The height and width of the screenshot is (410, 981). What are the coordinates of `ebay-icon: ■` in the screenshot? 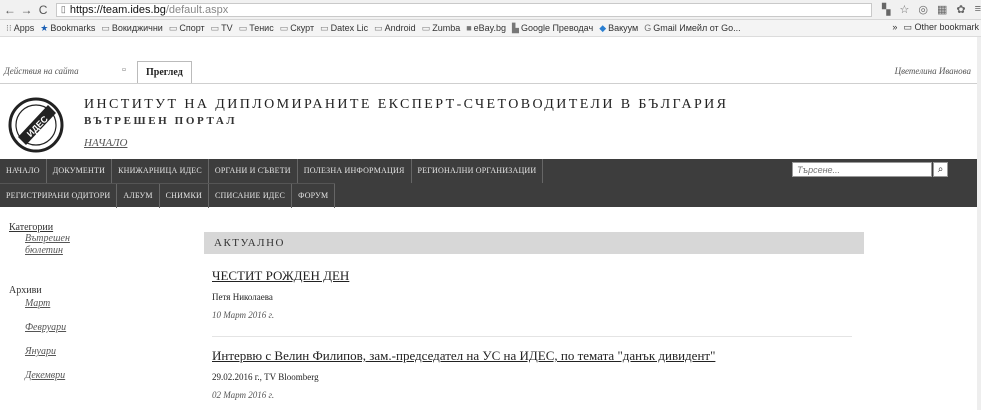 It's located at (469, 28).